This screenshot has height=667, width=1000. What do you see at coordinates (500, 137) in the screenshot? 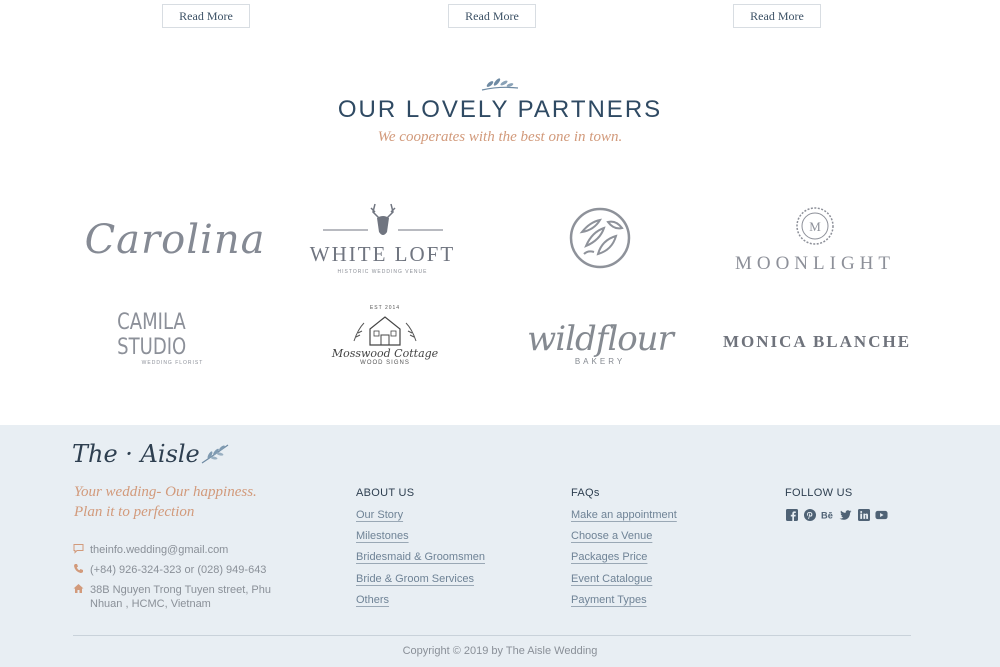
I see `partners-subtitle: We cooperates with the best one in town.` at bounding box center [500, 137].